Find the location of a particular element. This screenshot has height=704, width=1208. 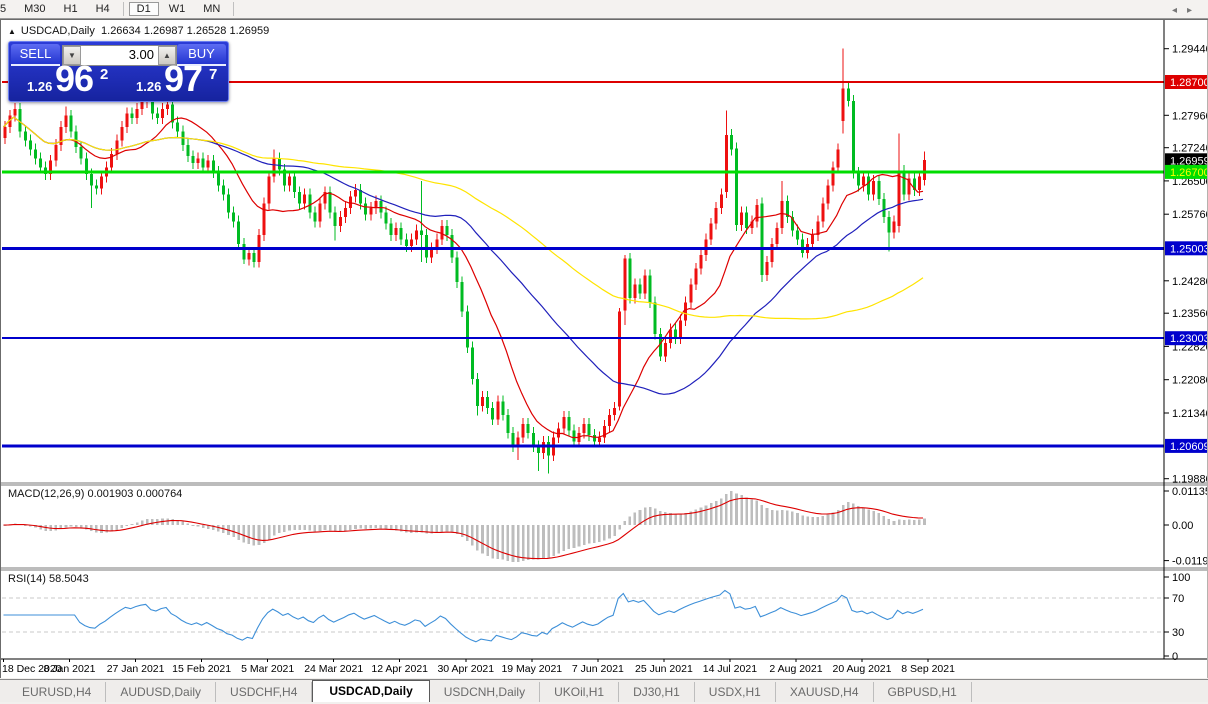

sell-price-pip: 2 is located at coordinates (104, 74).